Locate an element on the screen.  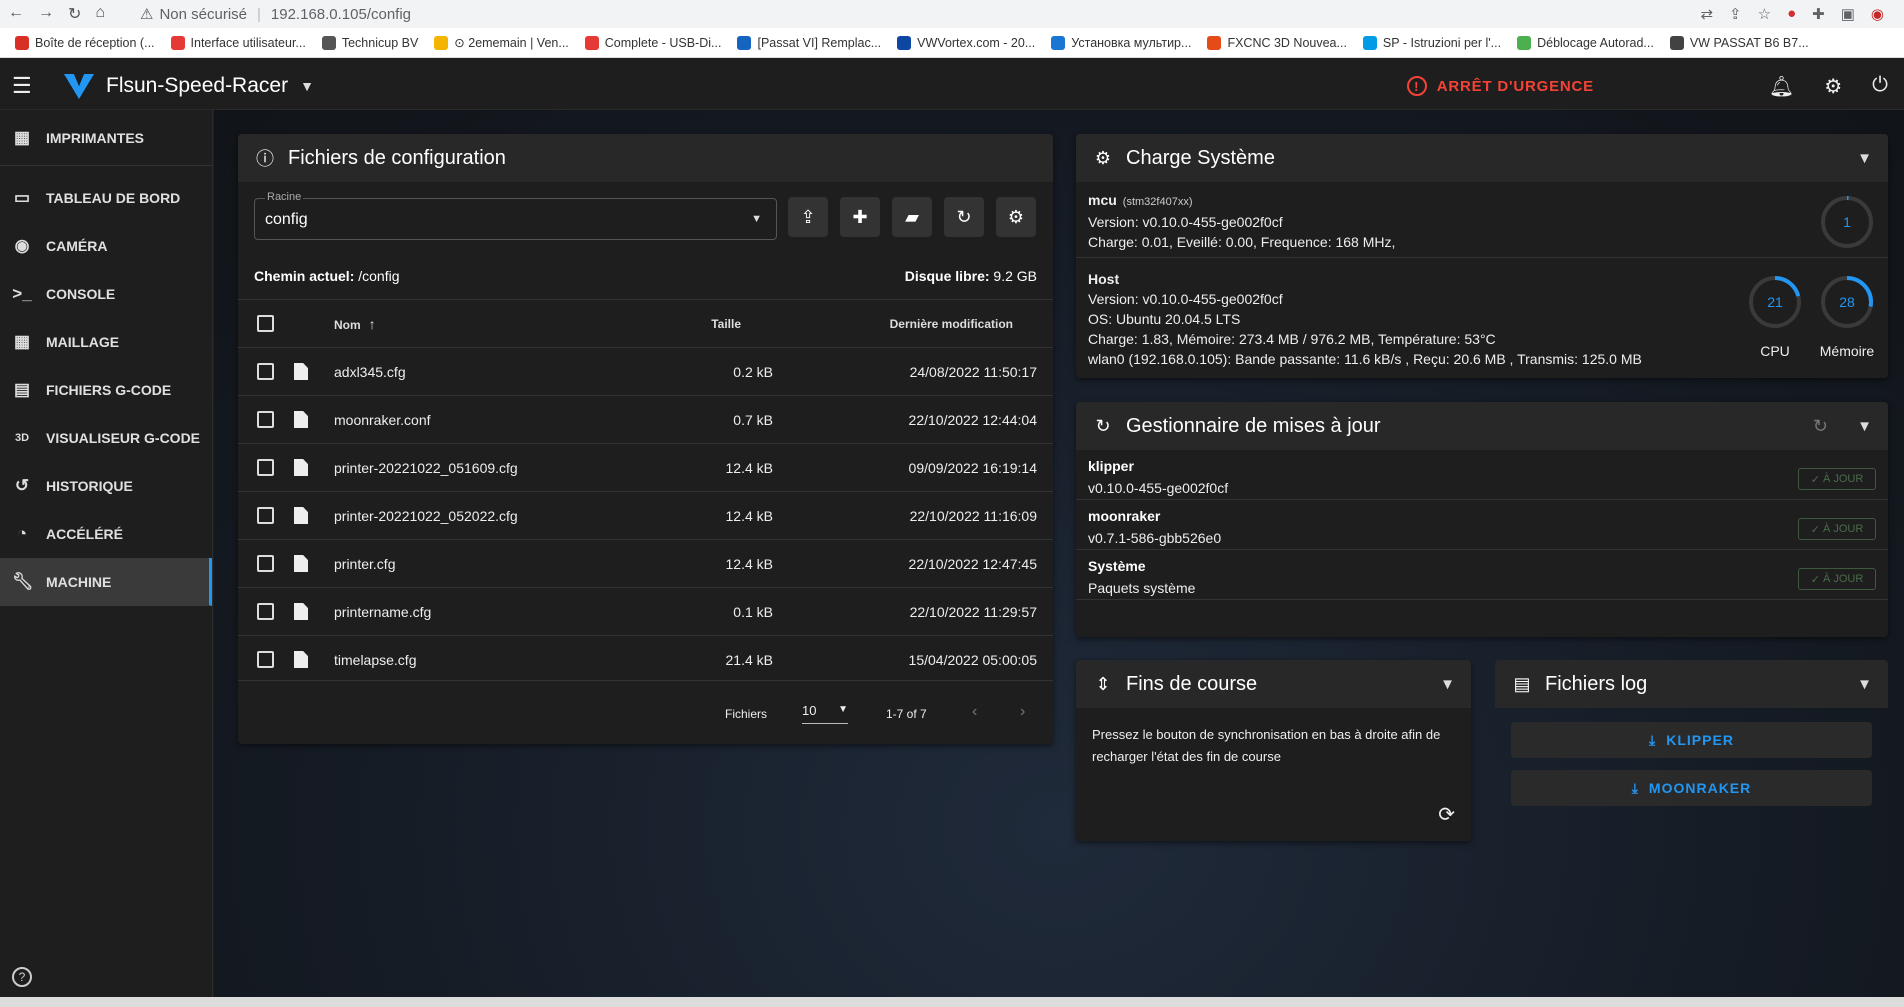
new-file-button: ✚ is located at coordinates (860, 217).